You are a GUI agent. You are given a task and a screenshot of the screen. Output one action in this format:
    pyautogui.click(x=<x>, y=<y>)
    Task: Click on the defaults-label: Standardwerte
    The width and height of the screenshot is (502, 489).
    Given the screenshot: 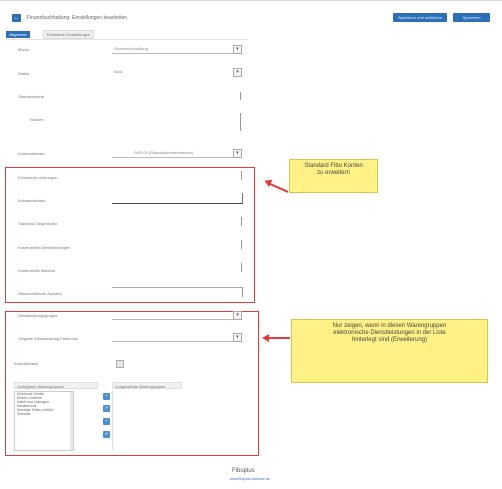 What is the action you would take?
    pyautogui.click(x=31, y=96)
    